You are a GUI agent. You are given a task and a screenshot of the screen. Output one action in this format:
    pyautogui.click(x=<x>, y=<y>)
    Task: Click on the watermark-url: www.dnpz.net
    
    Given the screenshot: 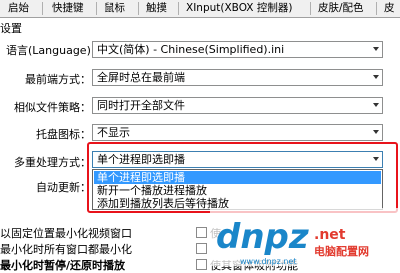 What is the action you would take?
    pyautogui.click(x=268, y=261)
    